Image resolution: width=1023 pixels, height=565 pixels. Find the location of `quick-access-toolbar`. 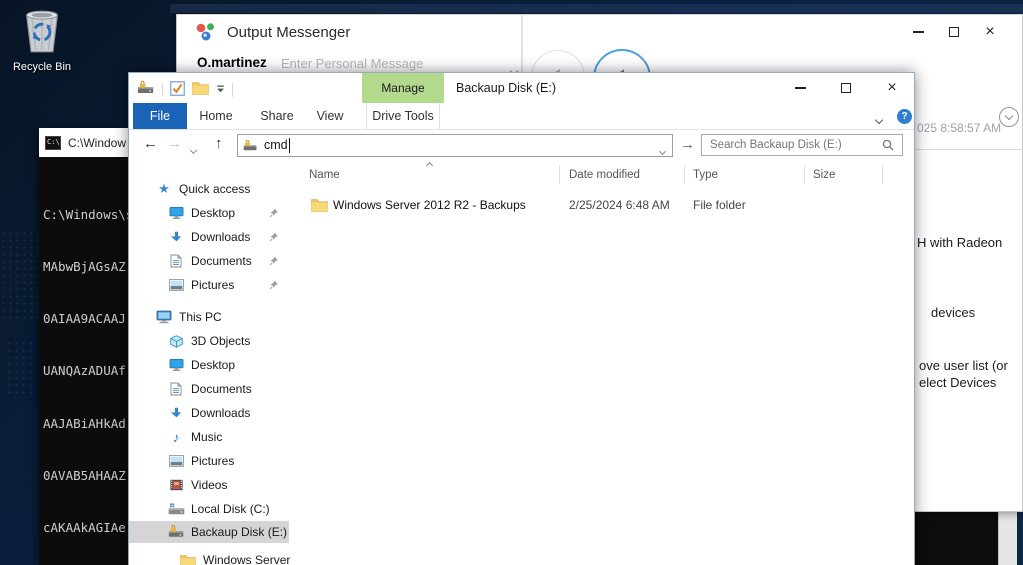

quick-access-toolbar is located at coordinates (185, 89).